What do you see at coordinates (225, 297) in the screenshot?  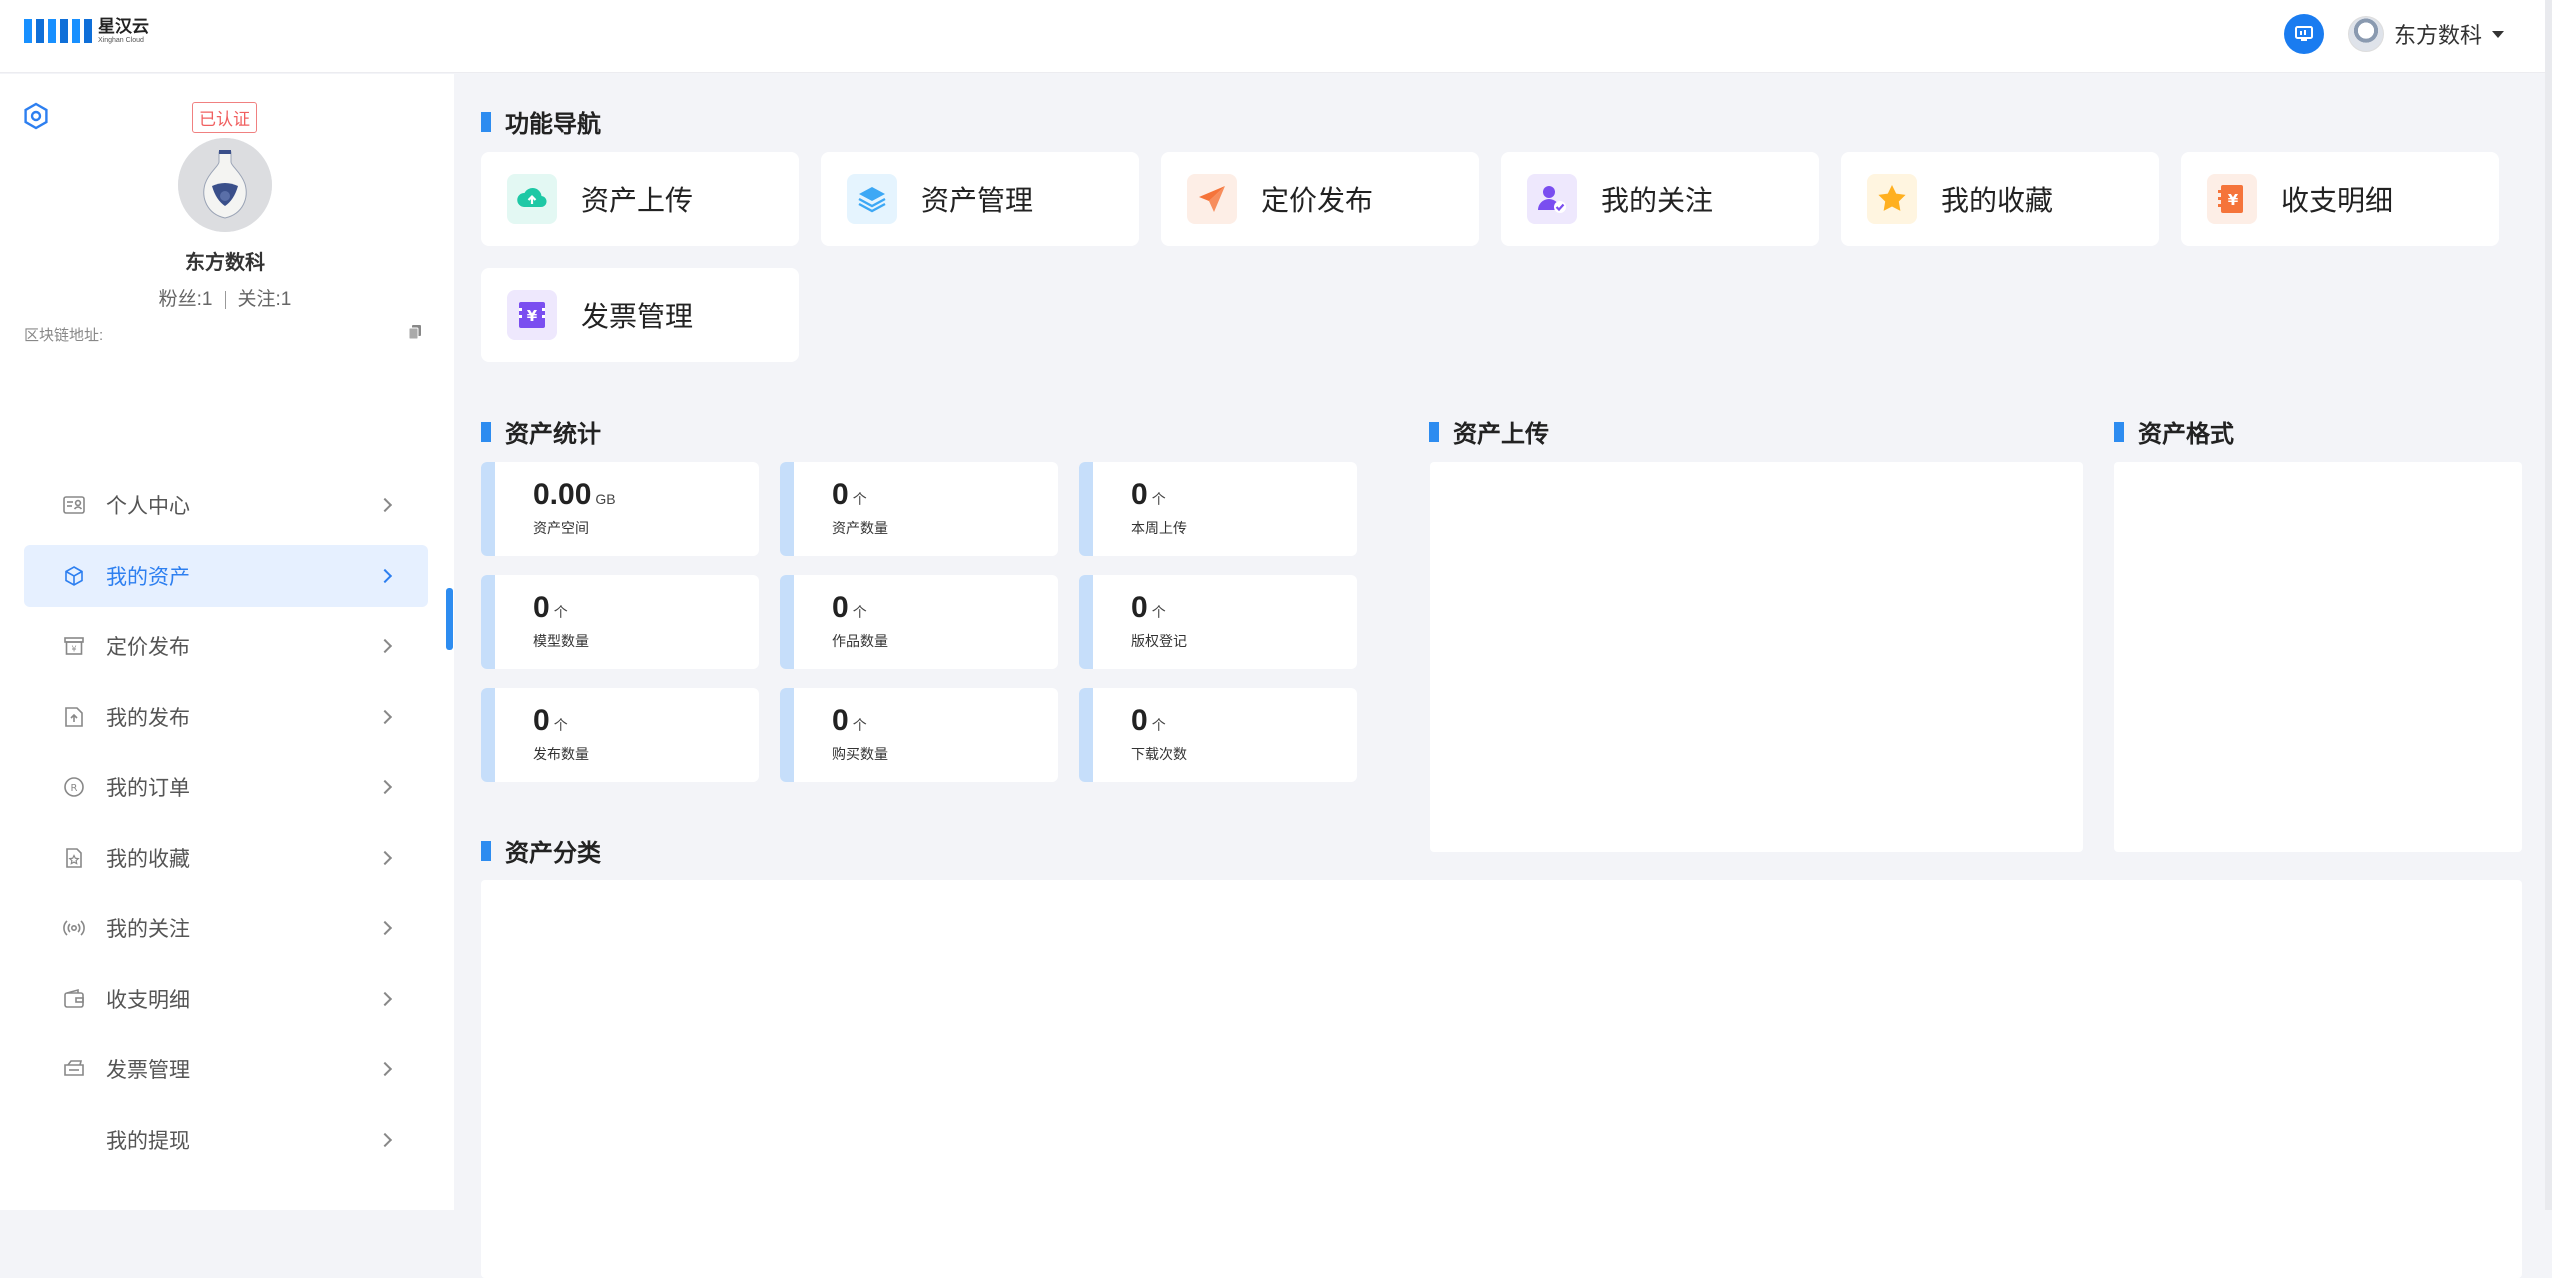 I see `profile-stats: 粉丝:1 关注:1` at bounding box center [225, 297].